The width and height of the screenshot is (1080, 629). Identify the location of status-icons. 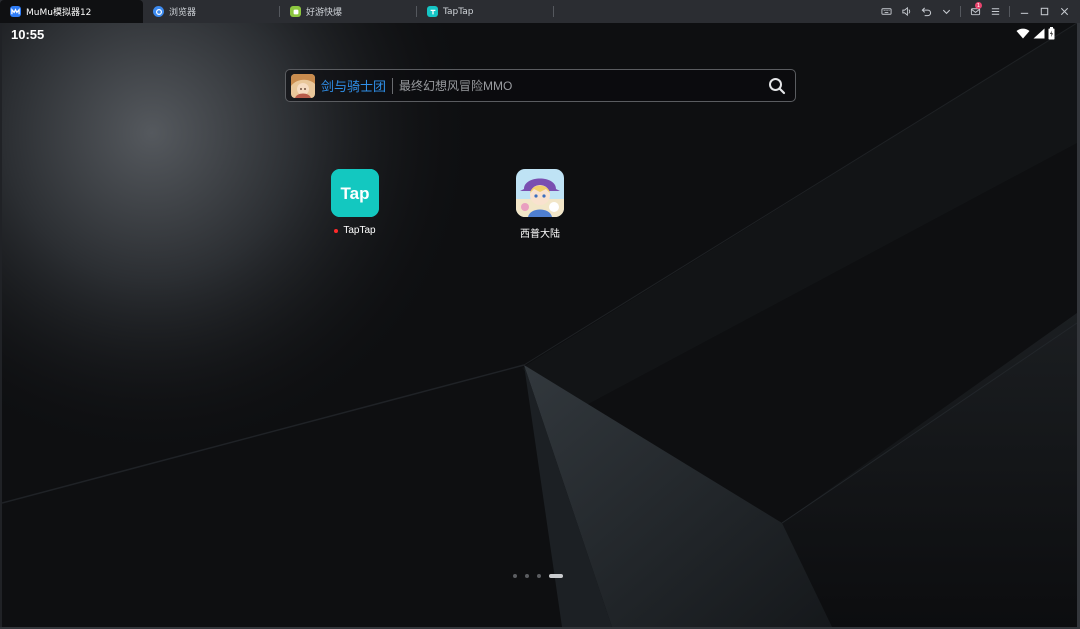
(1035, 33).